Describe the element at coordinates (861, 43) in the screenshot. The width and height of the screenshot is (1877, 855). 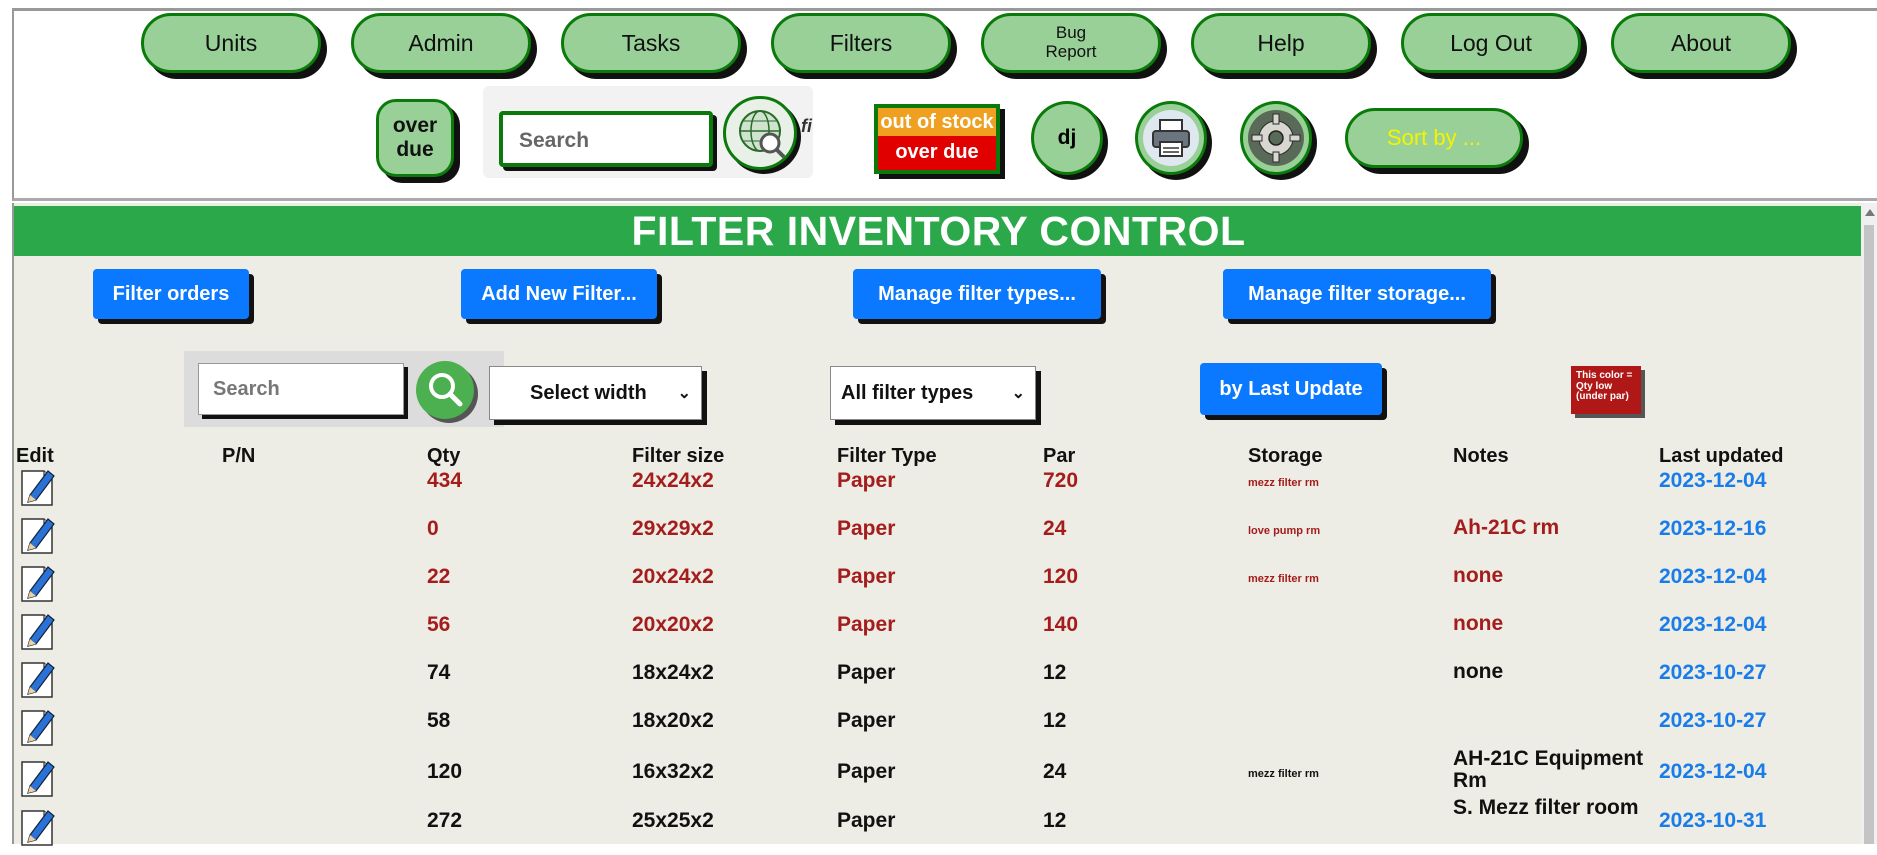
I see `nav-filters-button: Filters` at that location.